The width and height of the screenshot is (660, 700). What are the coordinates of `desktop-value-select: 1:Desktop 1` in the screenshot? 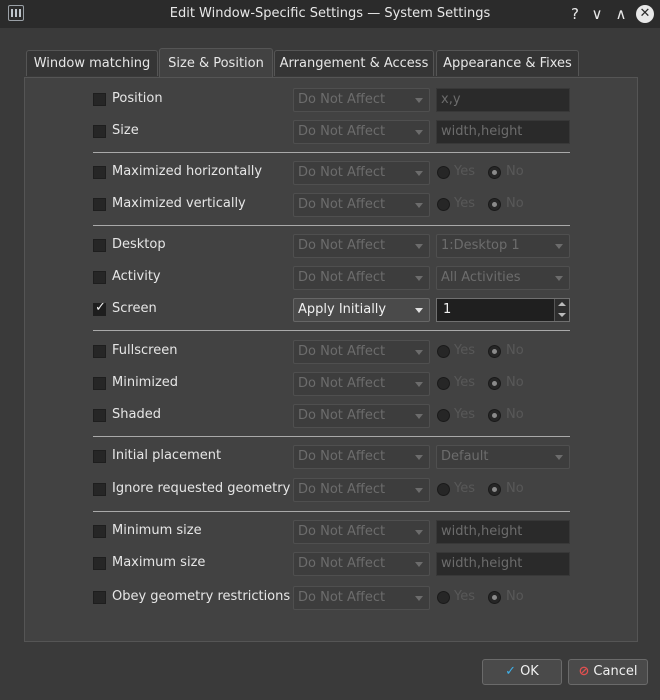 It's located at (503, 246).